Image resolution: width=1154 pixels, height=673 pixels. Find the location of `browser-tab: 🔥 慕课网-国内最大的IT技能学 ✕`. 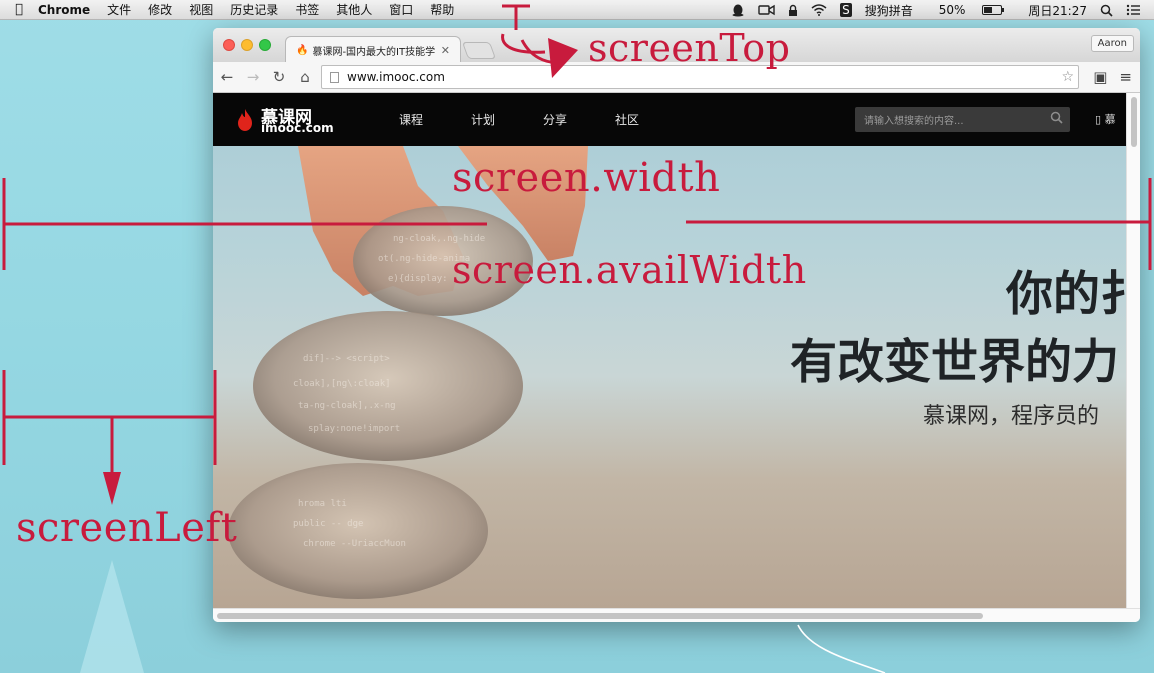

browser-tab: 🔥 慕课网-国内最大的IT技能学 ✕ is located at coordinates (373, 49).